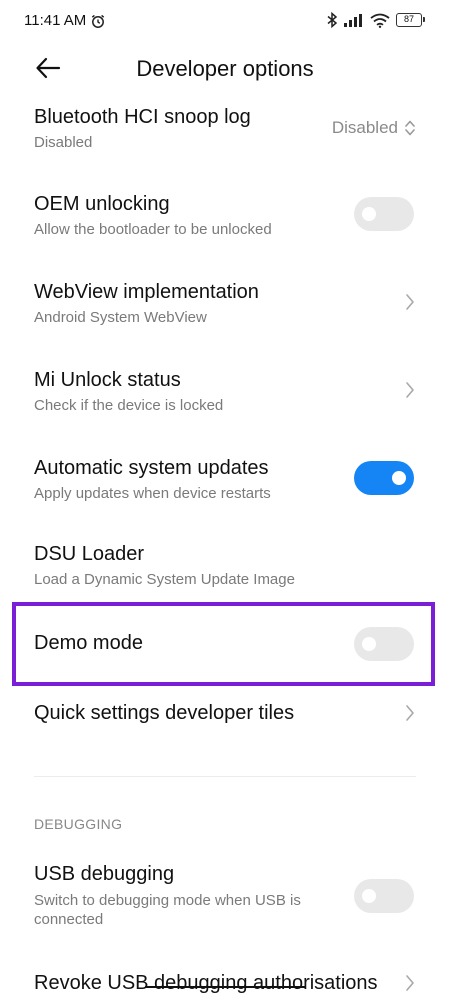 This screenshot has height=999, width=450. What do you see at coordinates (364, 127) in the screenshot?
I see `select-value: Disabled` at bounding box center [364, 127].